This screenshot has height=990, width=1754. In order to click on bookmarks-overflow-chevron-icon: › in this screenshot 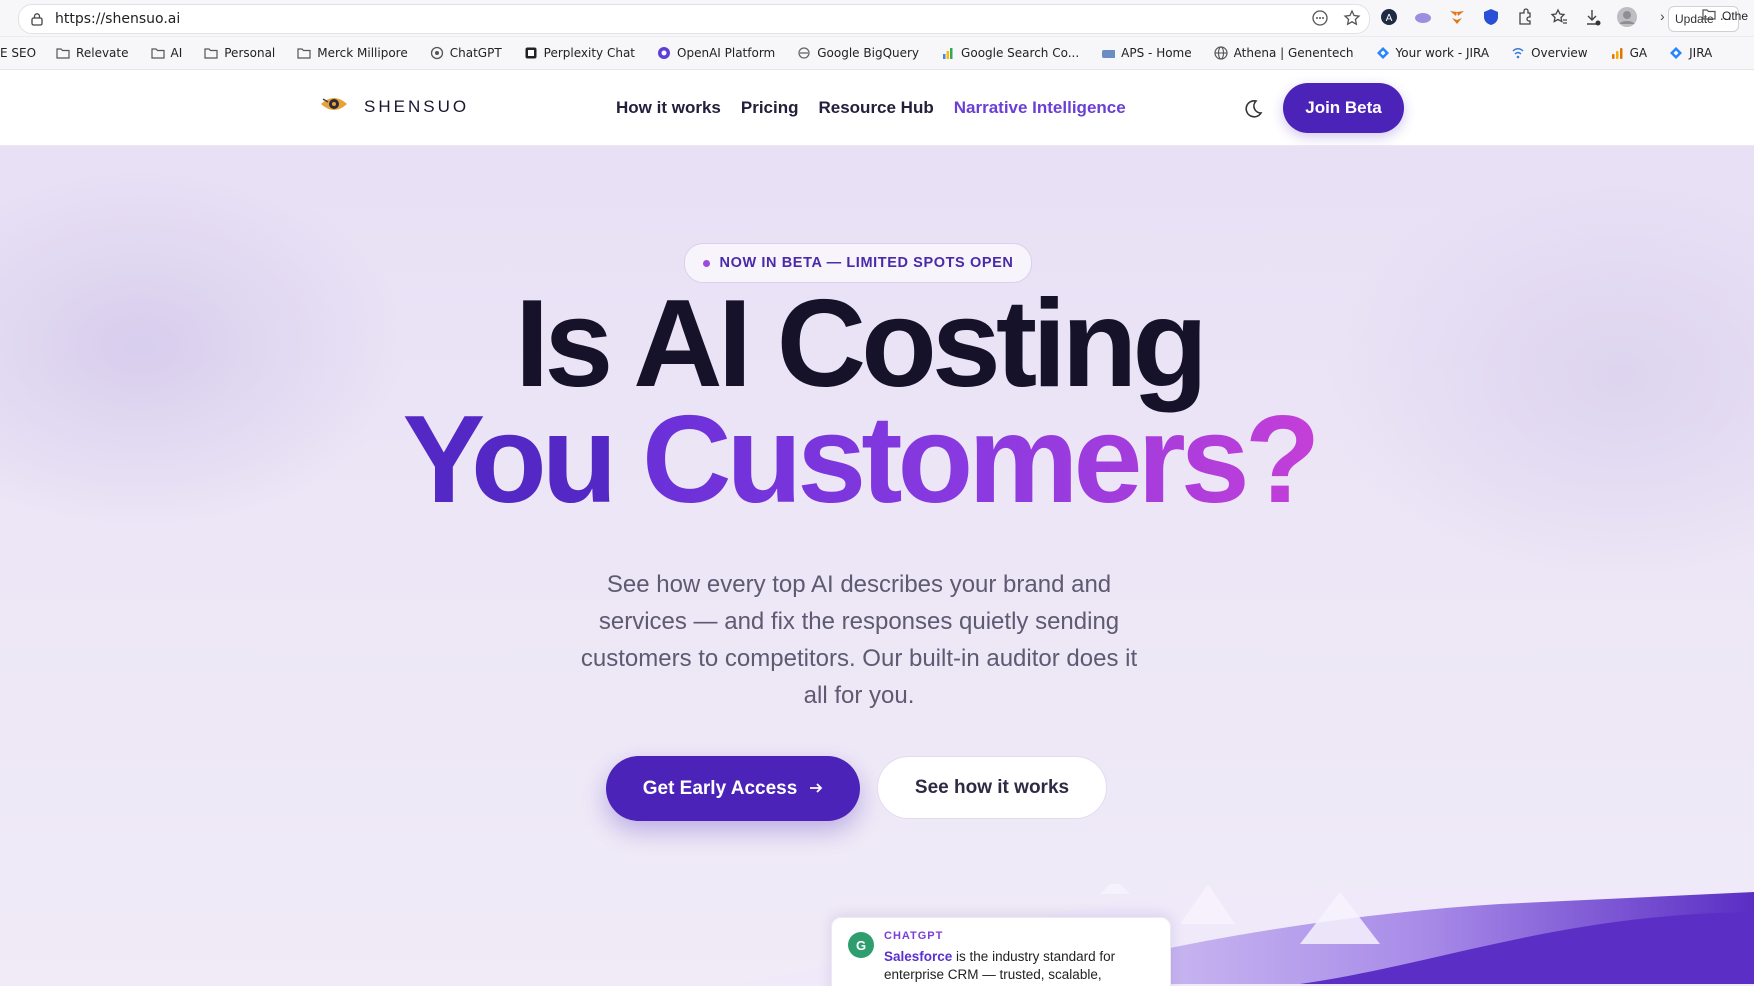, I will do `click(1662, 16)`.